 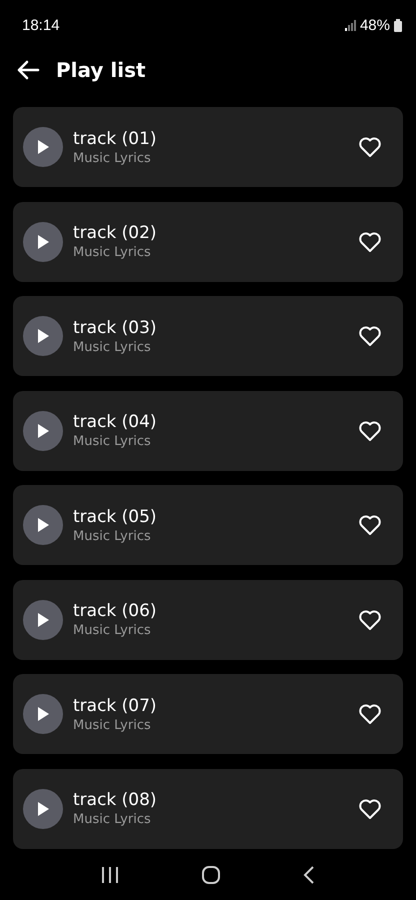 What do you see at coordinates (110, 875) in the screenshot?
I see `recent-apps-icon` at bounding box center [110, 875].